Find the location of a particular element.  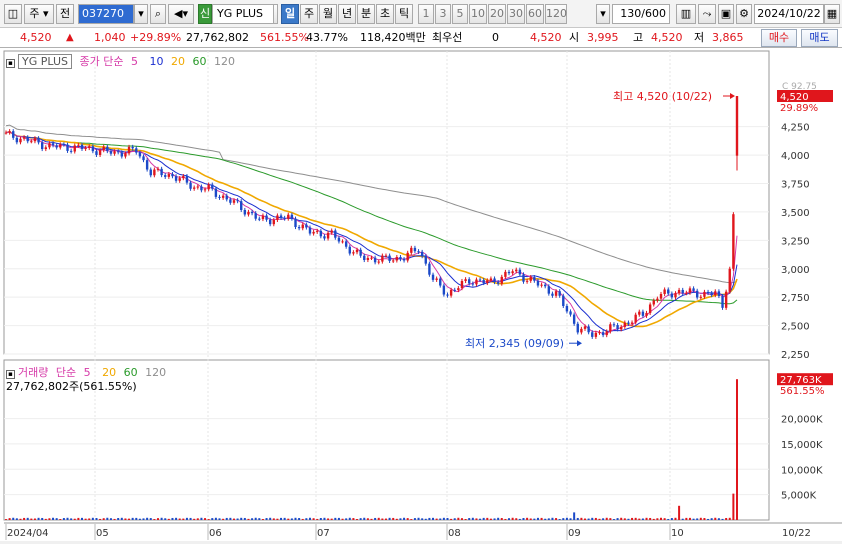

search-icon: ⌕ is located at coordinates (158, 14).